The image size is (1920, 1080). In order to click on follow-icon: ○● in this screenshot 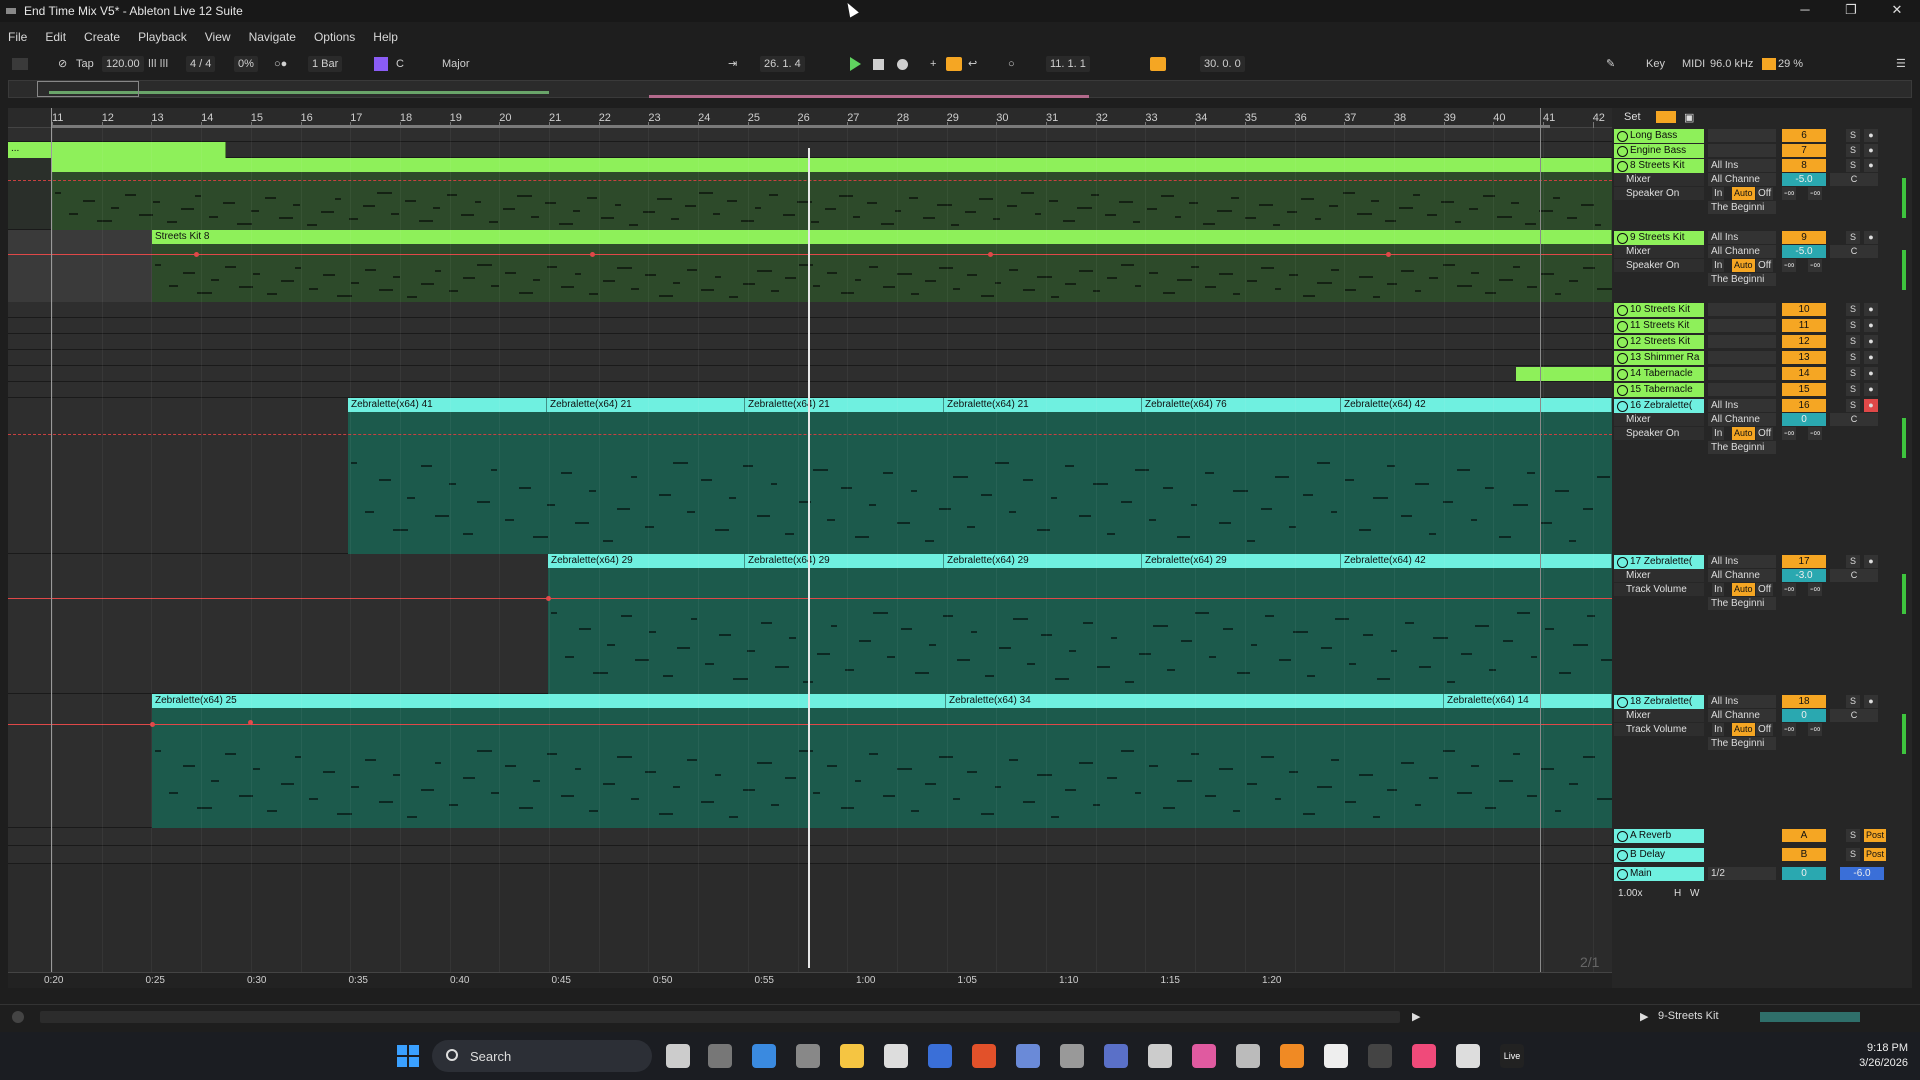, I will do `click(280, 64)`.